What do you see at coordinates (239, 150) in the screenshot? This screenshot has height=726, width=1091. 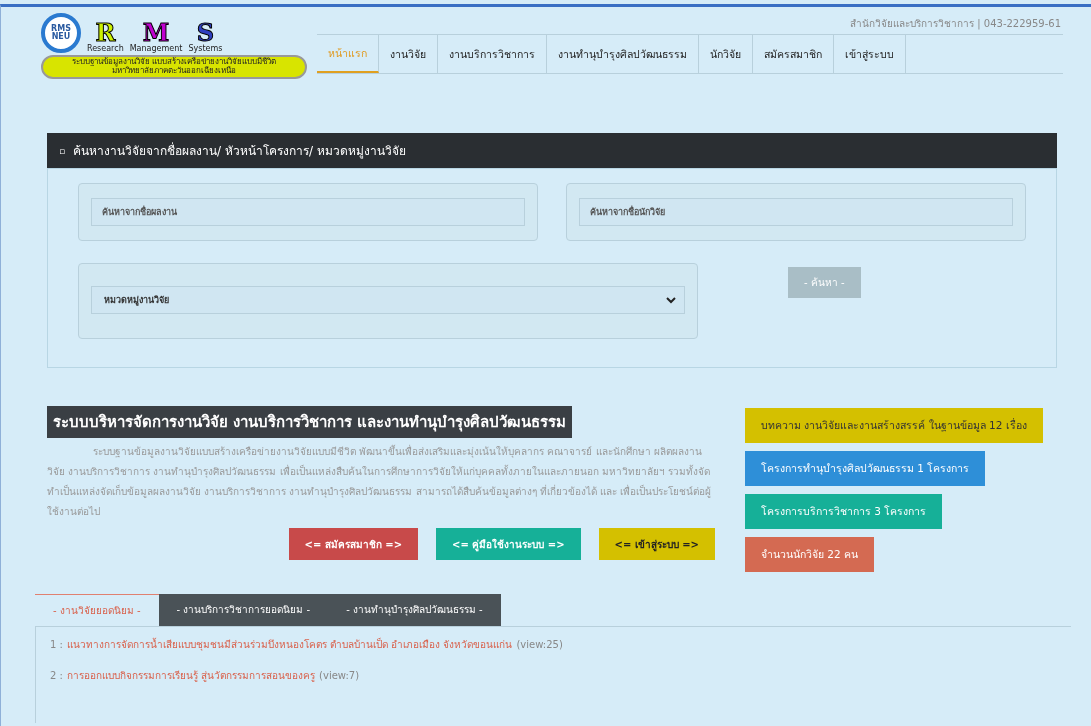 I see `search-panel-title: ค้นหางานวิจัยจากชื่อผลงาน/ หัวหน้าโครงการ/ หมวดหมู่งานวิจัย` at bounding box center [239, 150].